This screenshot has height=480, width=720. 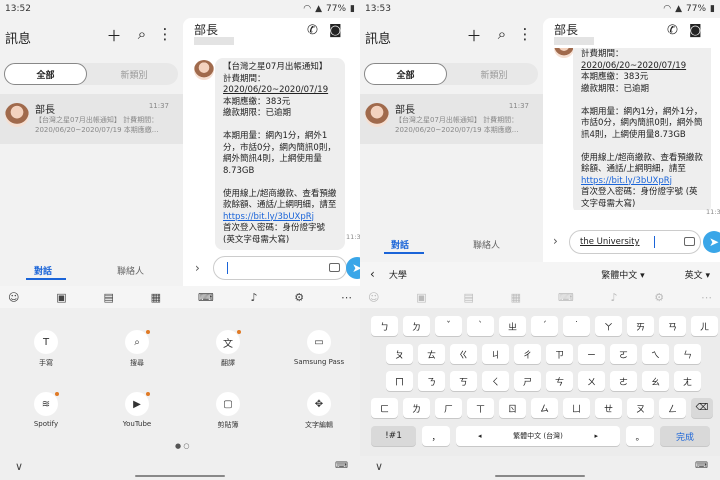 What do you see at coordinates (702, 408) in the screenshot?
I see `key-backspace: ⌫` at bounding box center [702, 408].